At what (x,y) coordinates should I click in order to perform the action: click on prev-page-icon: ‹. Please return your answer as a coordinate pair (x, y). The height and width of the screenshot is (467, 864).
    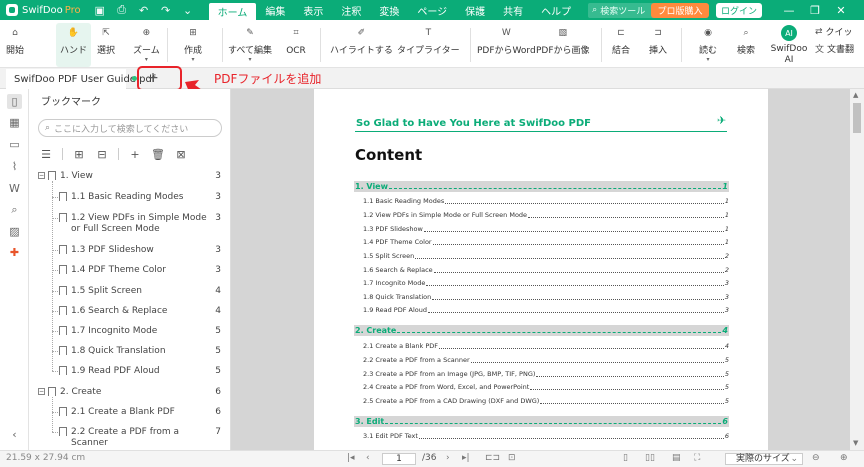
    Looking at the image, I should click on (368, 458).